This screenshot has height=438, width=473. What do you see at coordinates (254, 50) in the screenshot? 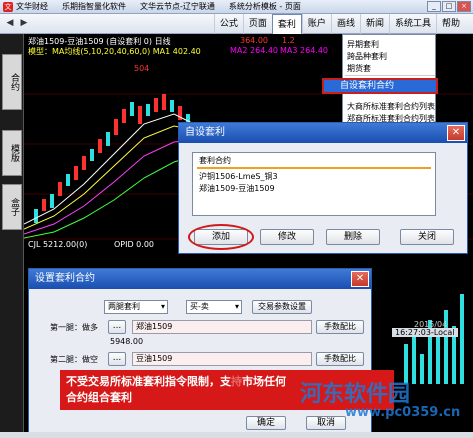
I see `ma2-value: MA2 264.40` at bounding box center [254, 50].